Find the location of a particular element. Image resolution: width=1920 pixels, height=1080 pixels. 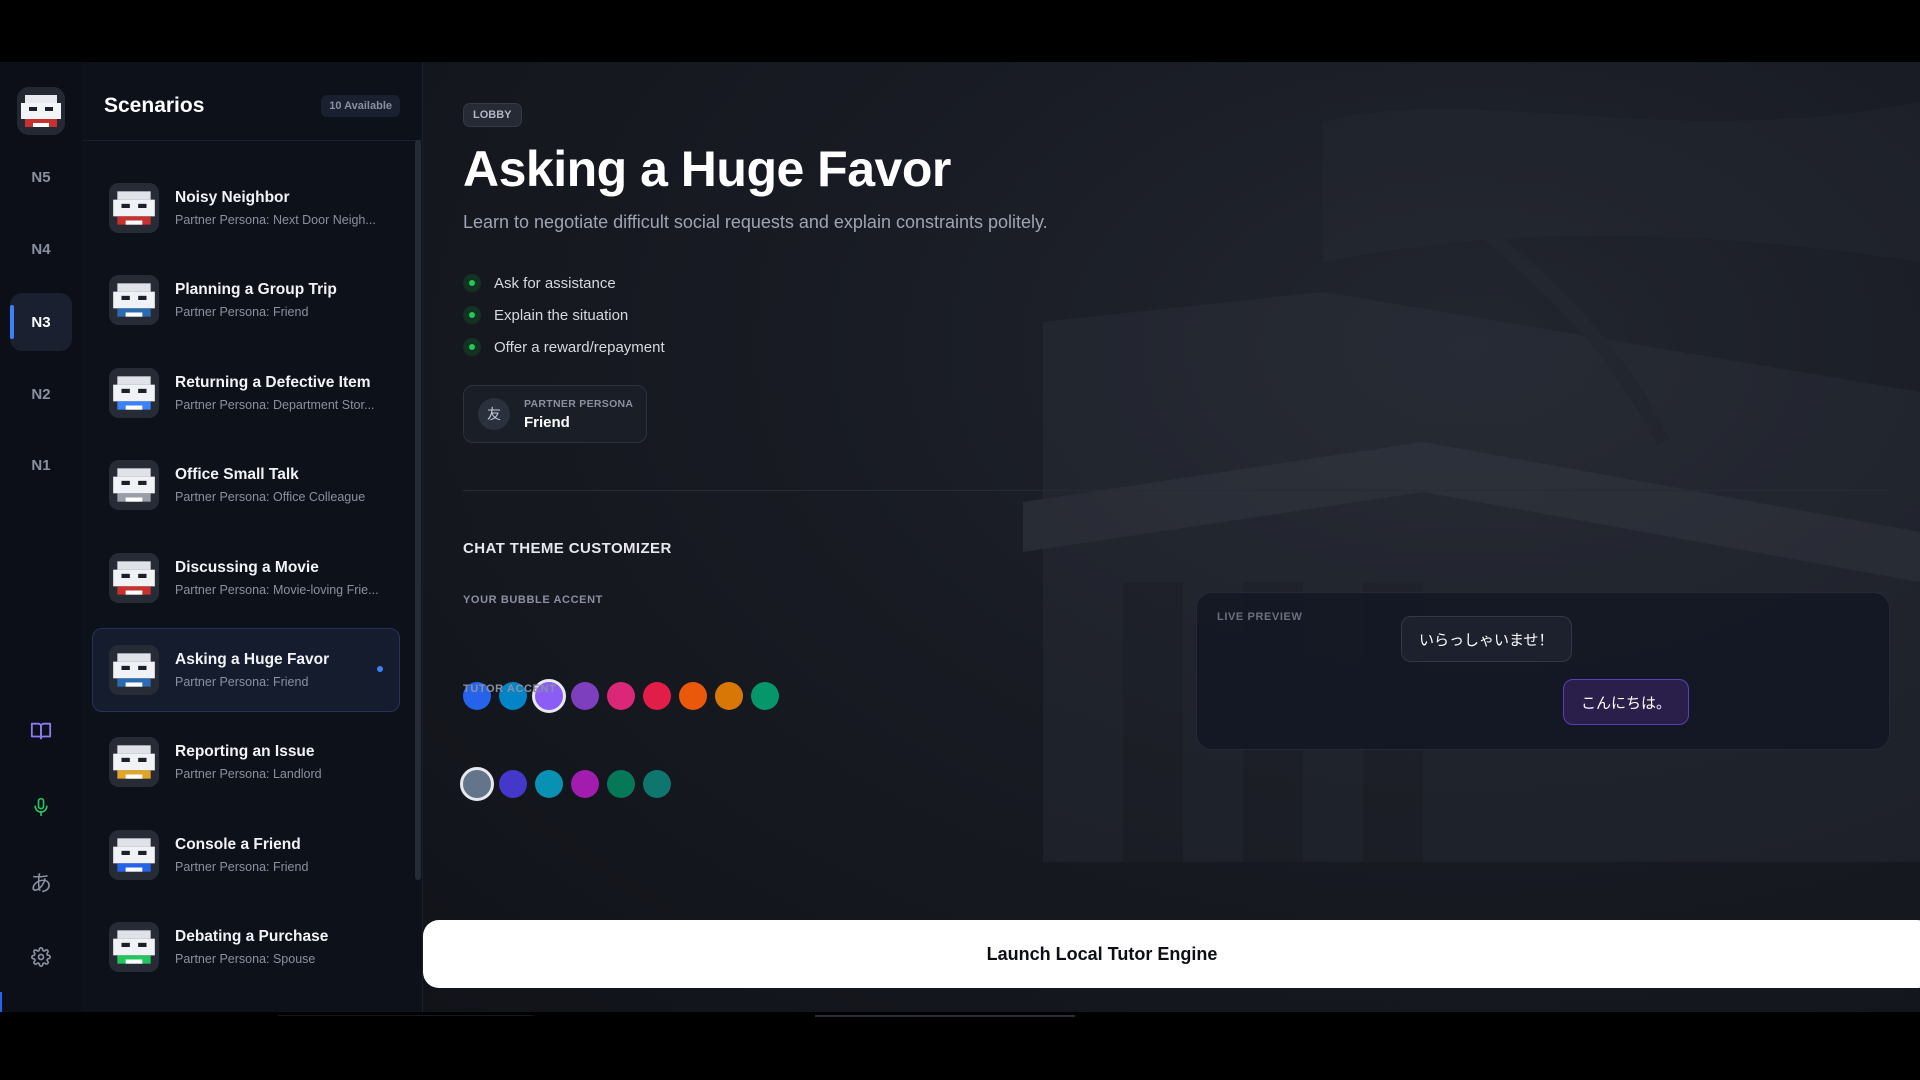

sidebar-title: Scenarios is located at coordinates (154, 105).